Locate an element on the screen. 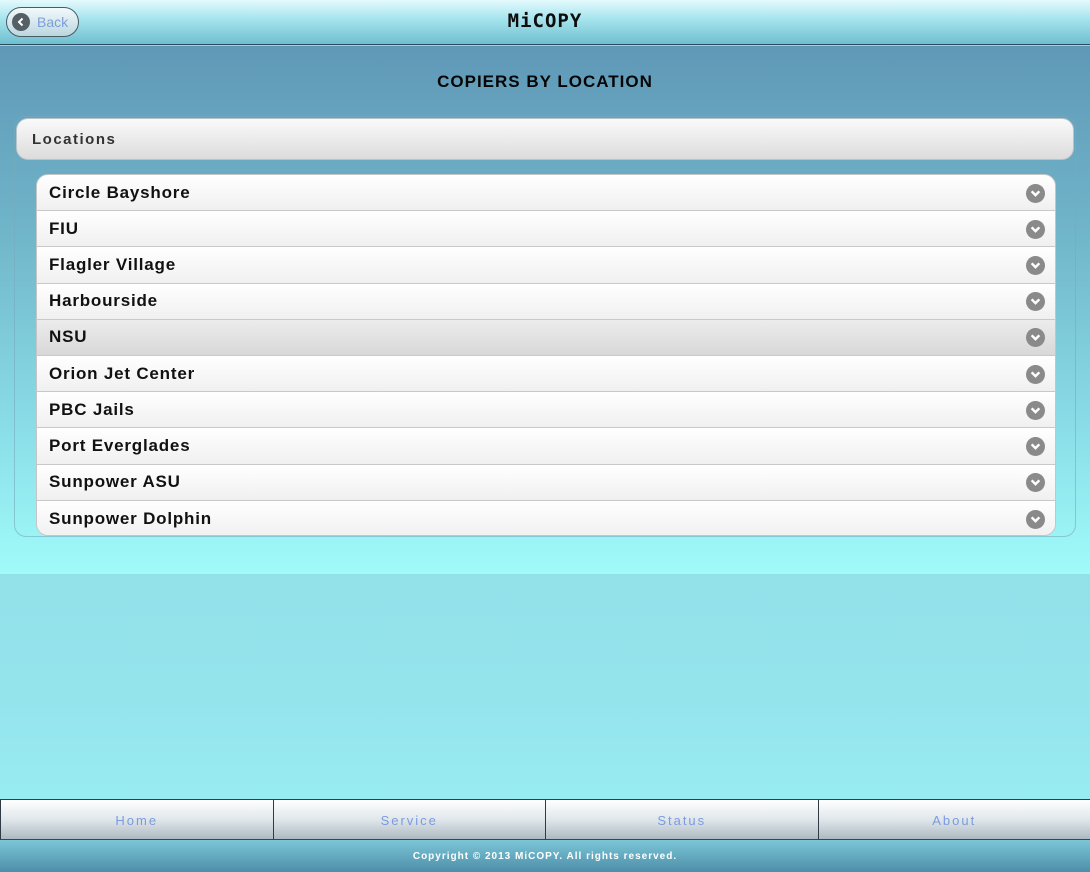 The width and height of the screenshot is (1090, 872). location-label: Flagler Village is located at coordinates (112, 264).